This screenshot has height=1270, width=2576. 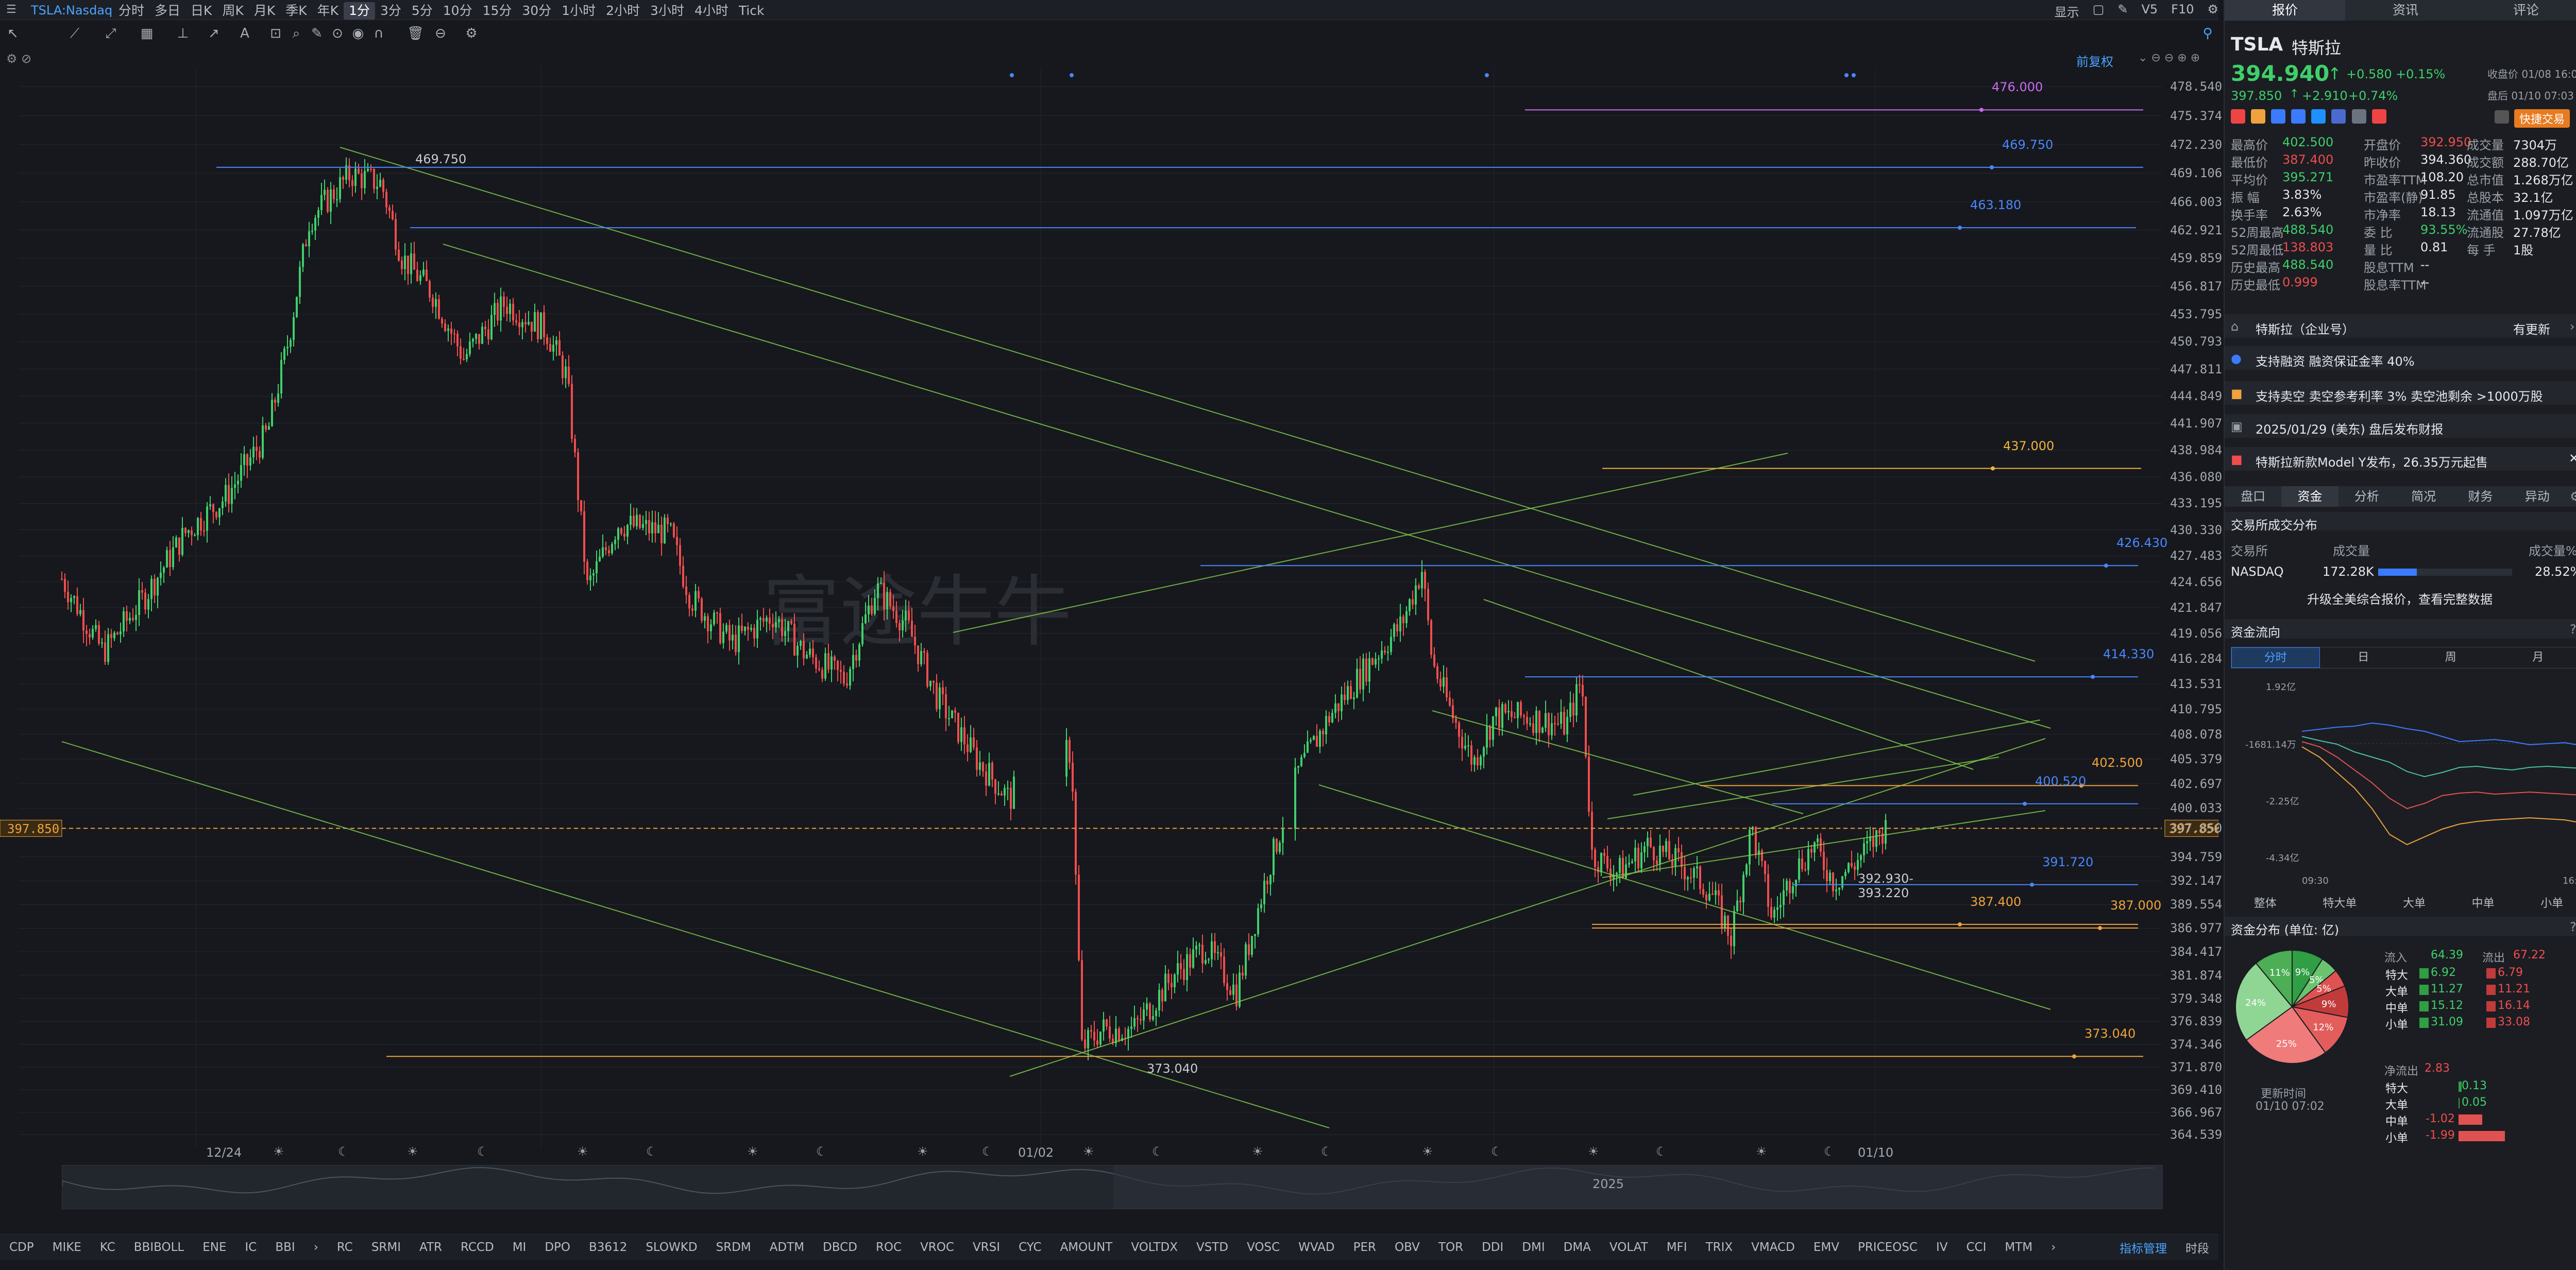 I want to click on indicator-item: MTM, so click(x=2019, y=1247).